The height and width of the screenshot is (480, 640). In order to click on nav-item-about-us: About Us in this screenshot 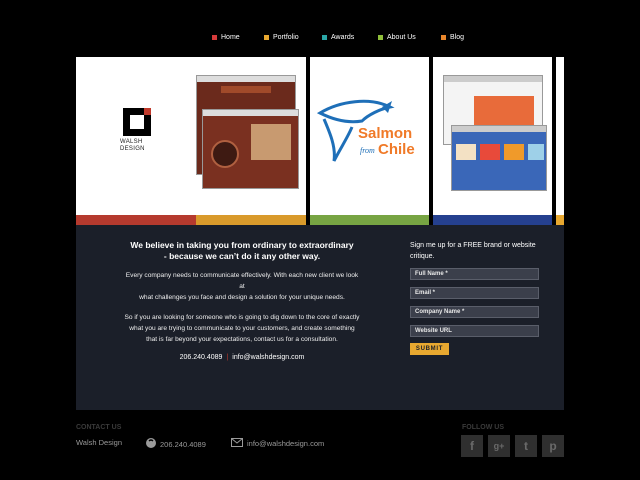, I will do `click(397, 37)`.